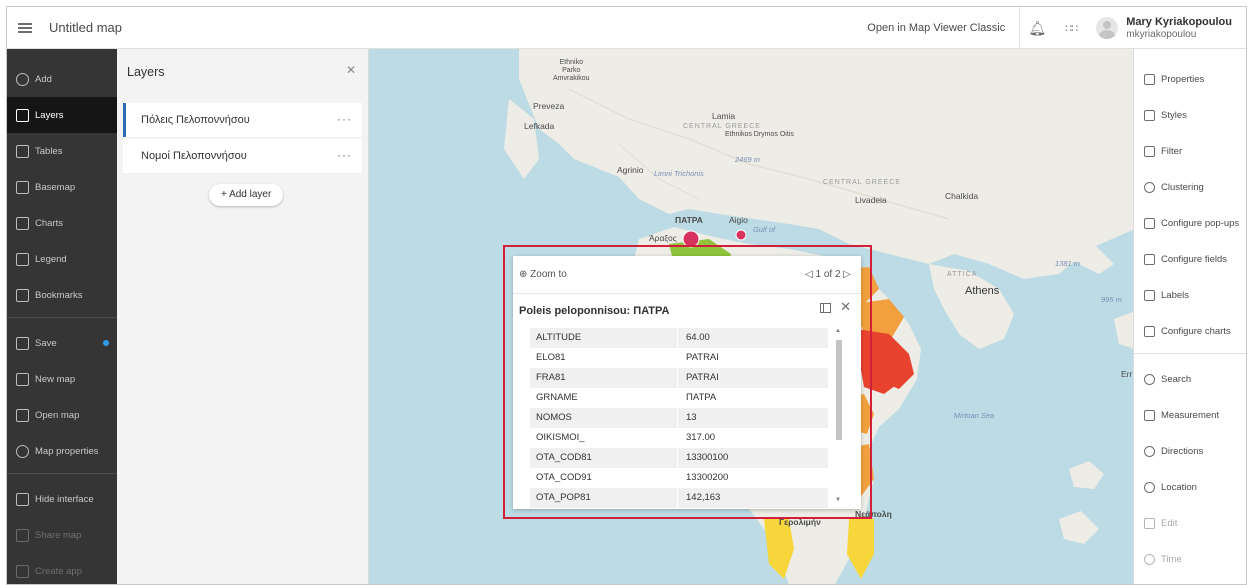  I want to click on tables-button: Tables, so click(62, 151).